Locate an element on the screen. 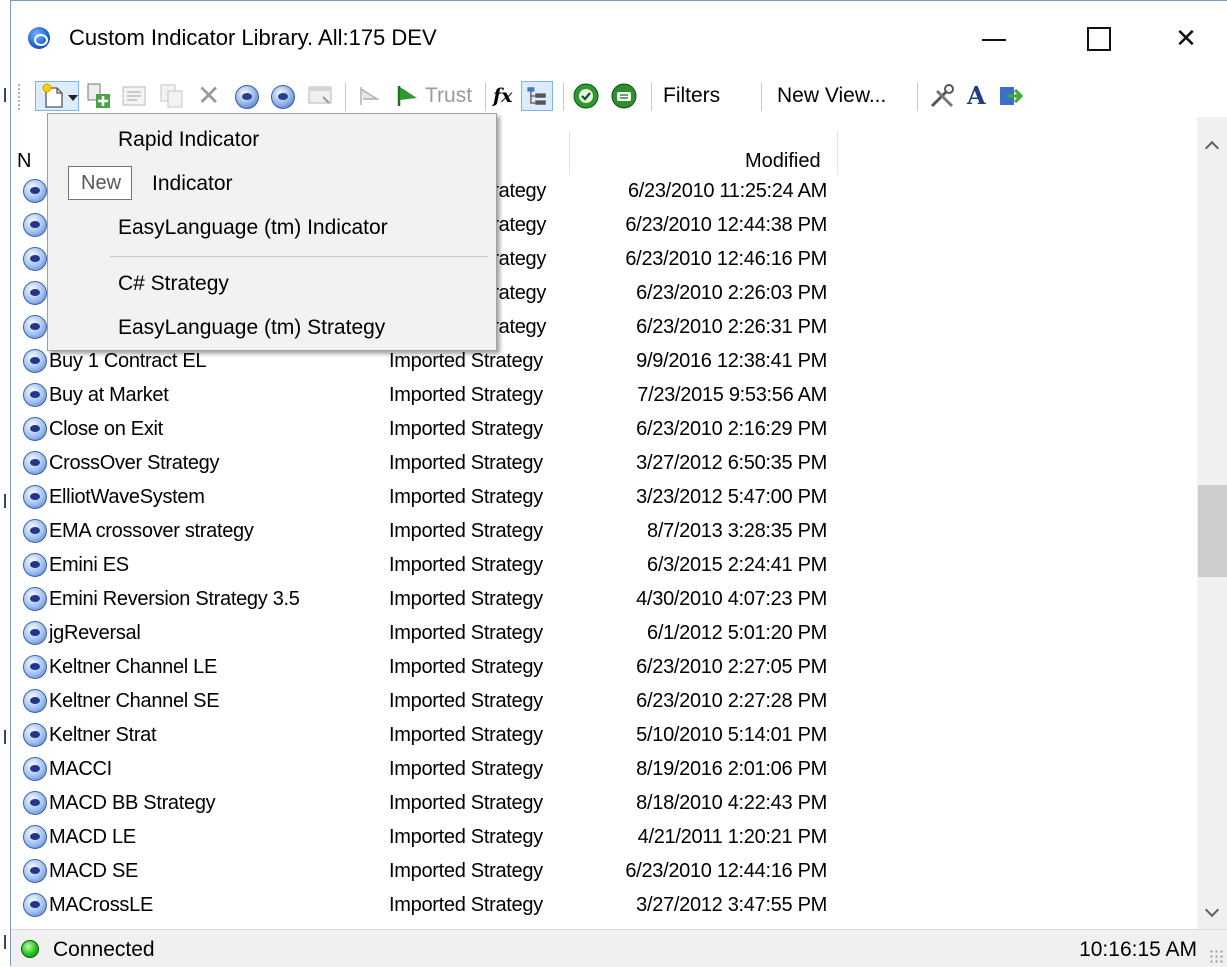 This screenshot has height=967, width=1227. item-name: MACrossLE is located at coordinates (101, 905).